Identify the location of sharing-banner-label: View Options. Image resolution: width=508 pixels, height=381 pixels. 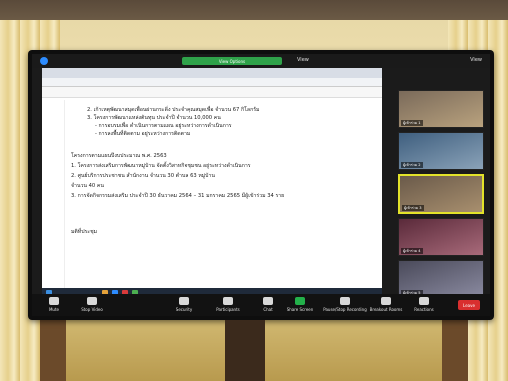
(232, 61).